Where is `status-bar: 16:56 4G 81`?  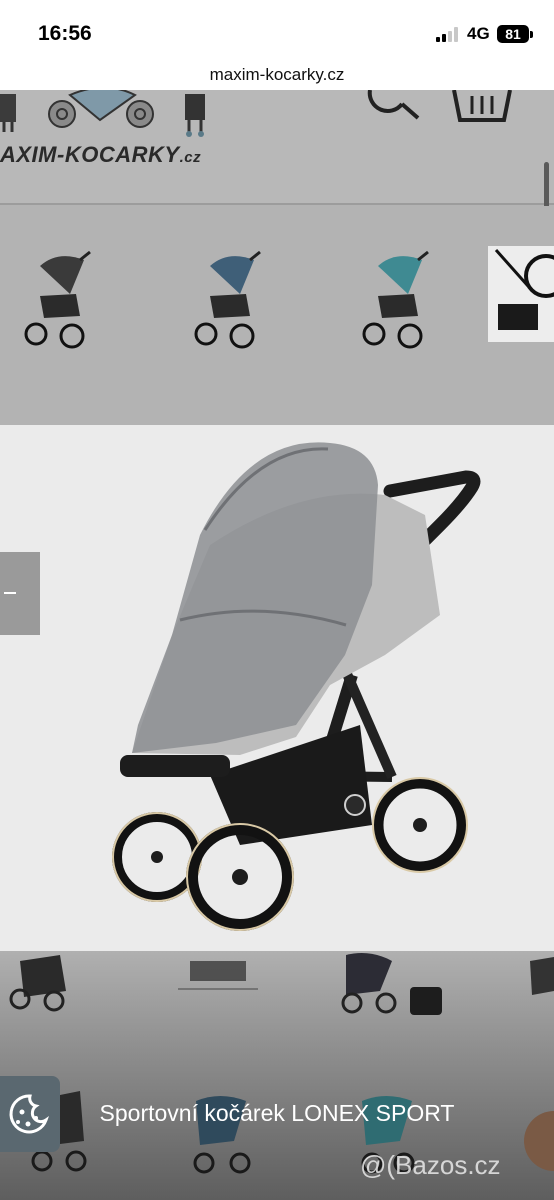 status-bar: 16:56 4G 81 is located at coordinates (277, 31).